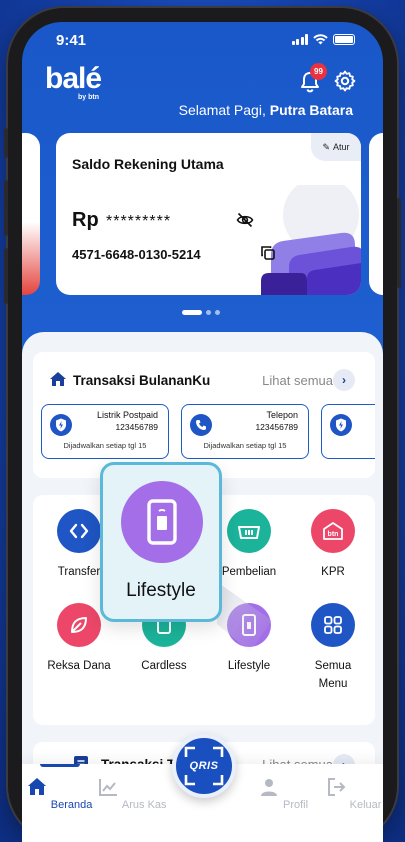 This screenshot has height=842, width=405. I want to click on power-button, so click(399, 243).